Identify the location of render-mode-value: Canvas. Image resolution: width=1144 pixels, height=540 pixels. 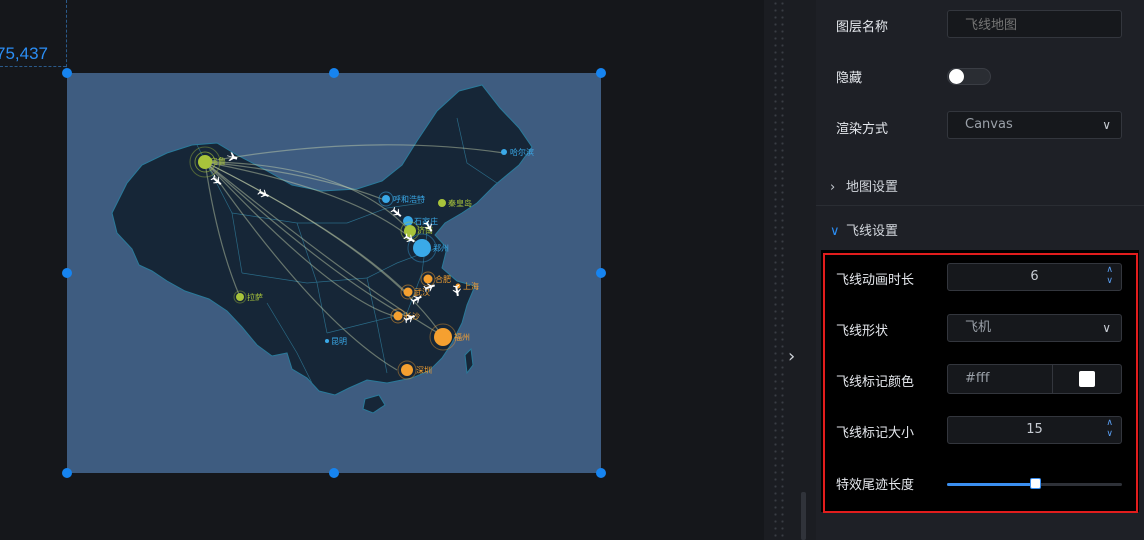
(989, 124).